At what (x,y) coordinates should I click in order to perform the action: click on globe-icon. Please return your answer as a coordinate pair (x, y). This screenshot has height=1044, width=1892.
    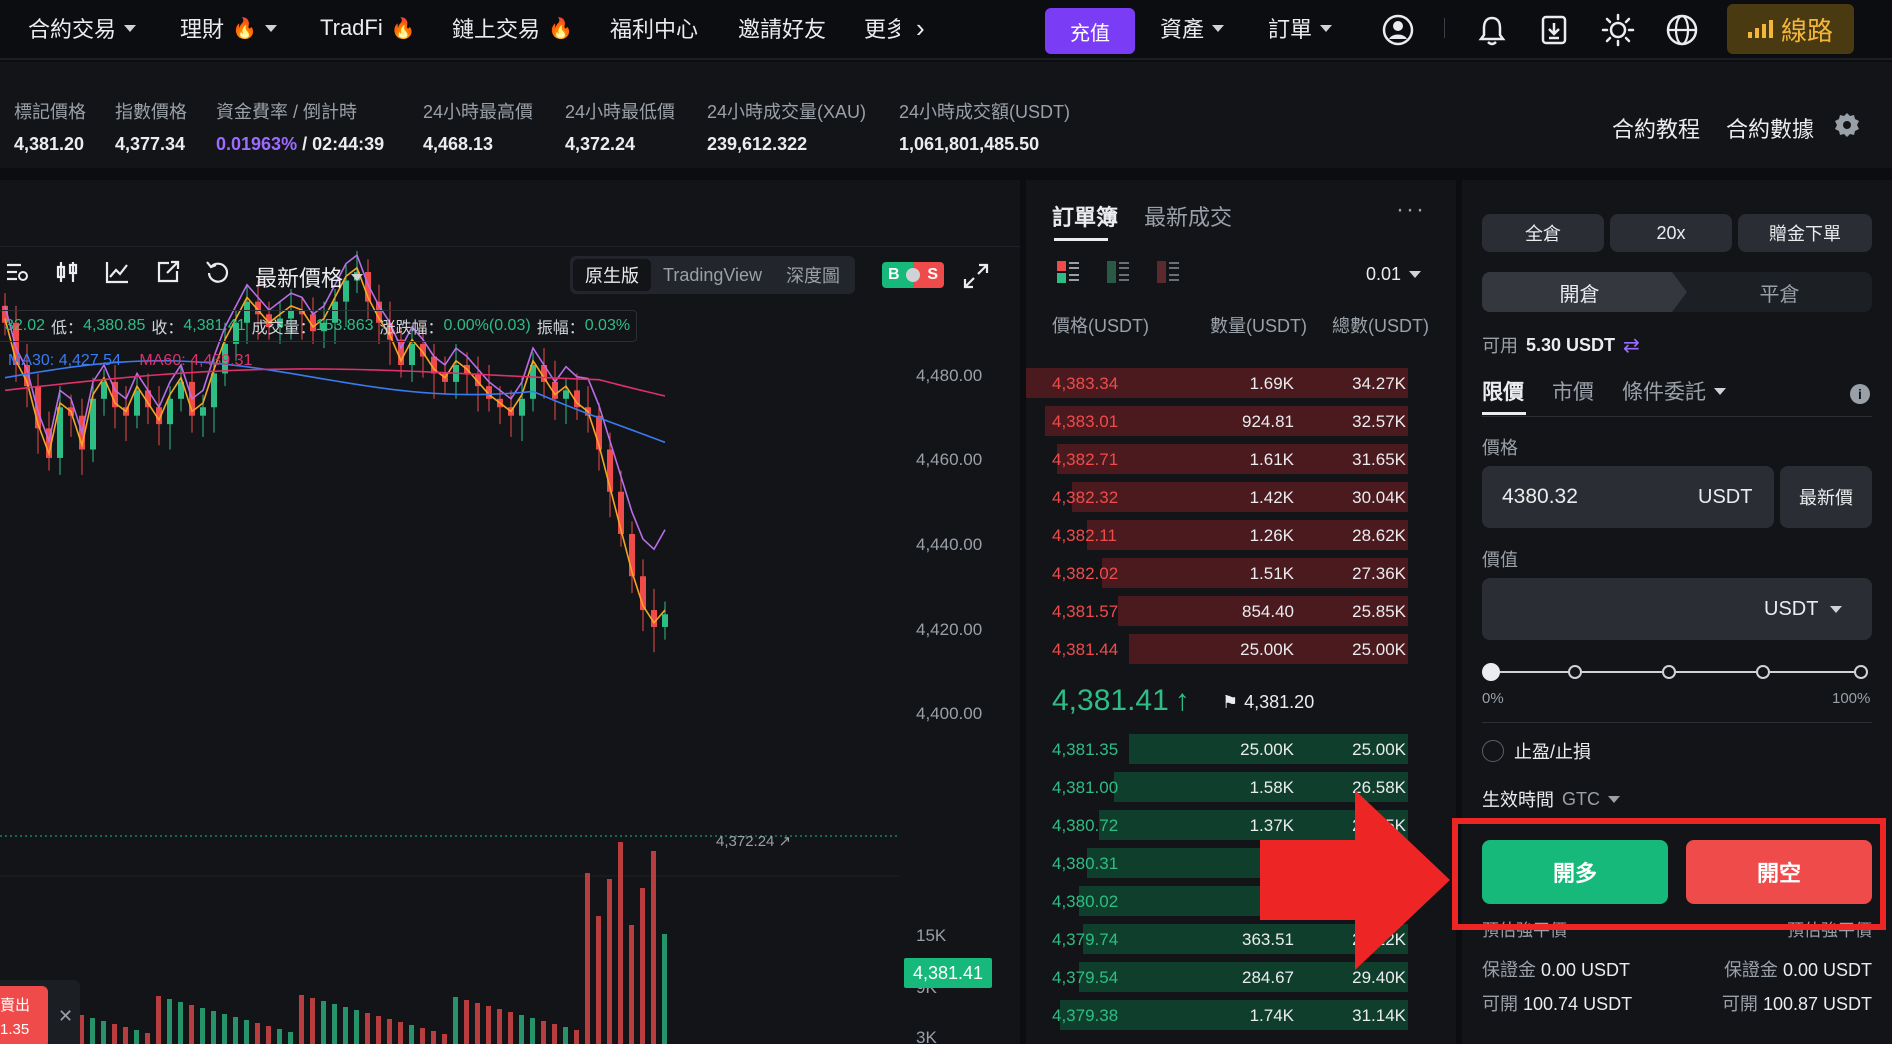
    Looking at the image, I should click on (1682, 30).